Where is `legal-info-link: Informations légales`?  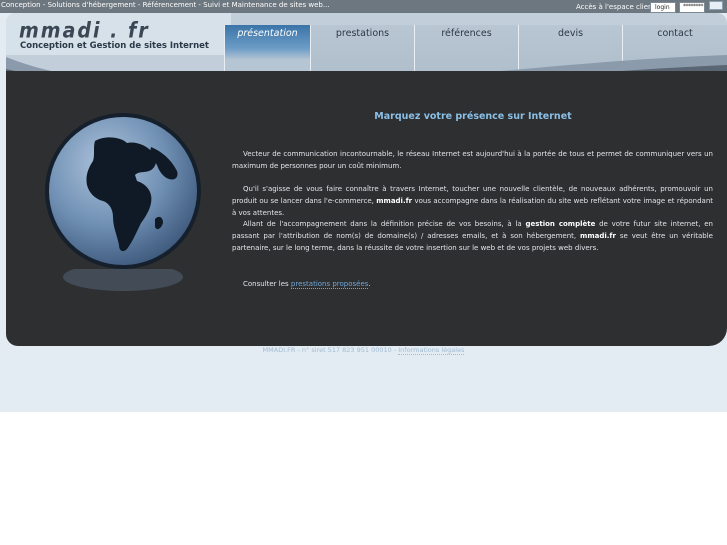 legal-info-link: Informations légales is located at coordinates (431, 350).